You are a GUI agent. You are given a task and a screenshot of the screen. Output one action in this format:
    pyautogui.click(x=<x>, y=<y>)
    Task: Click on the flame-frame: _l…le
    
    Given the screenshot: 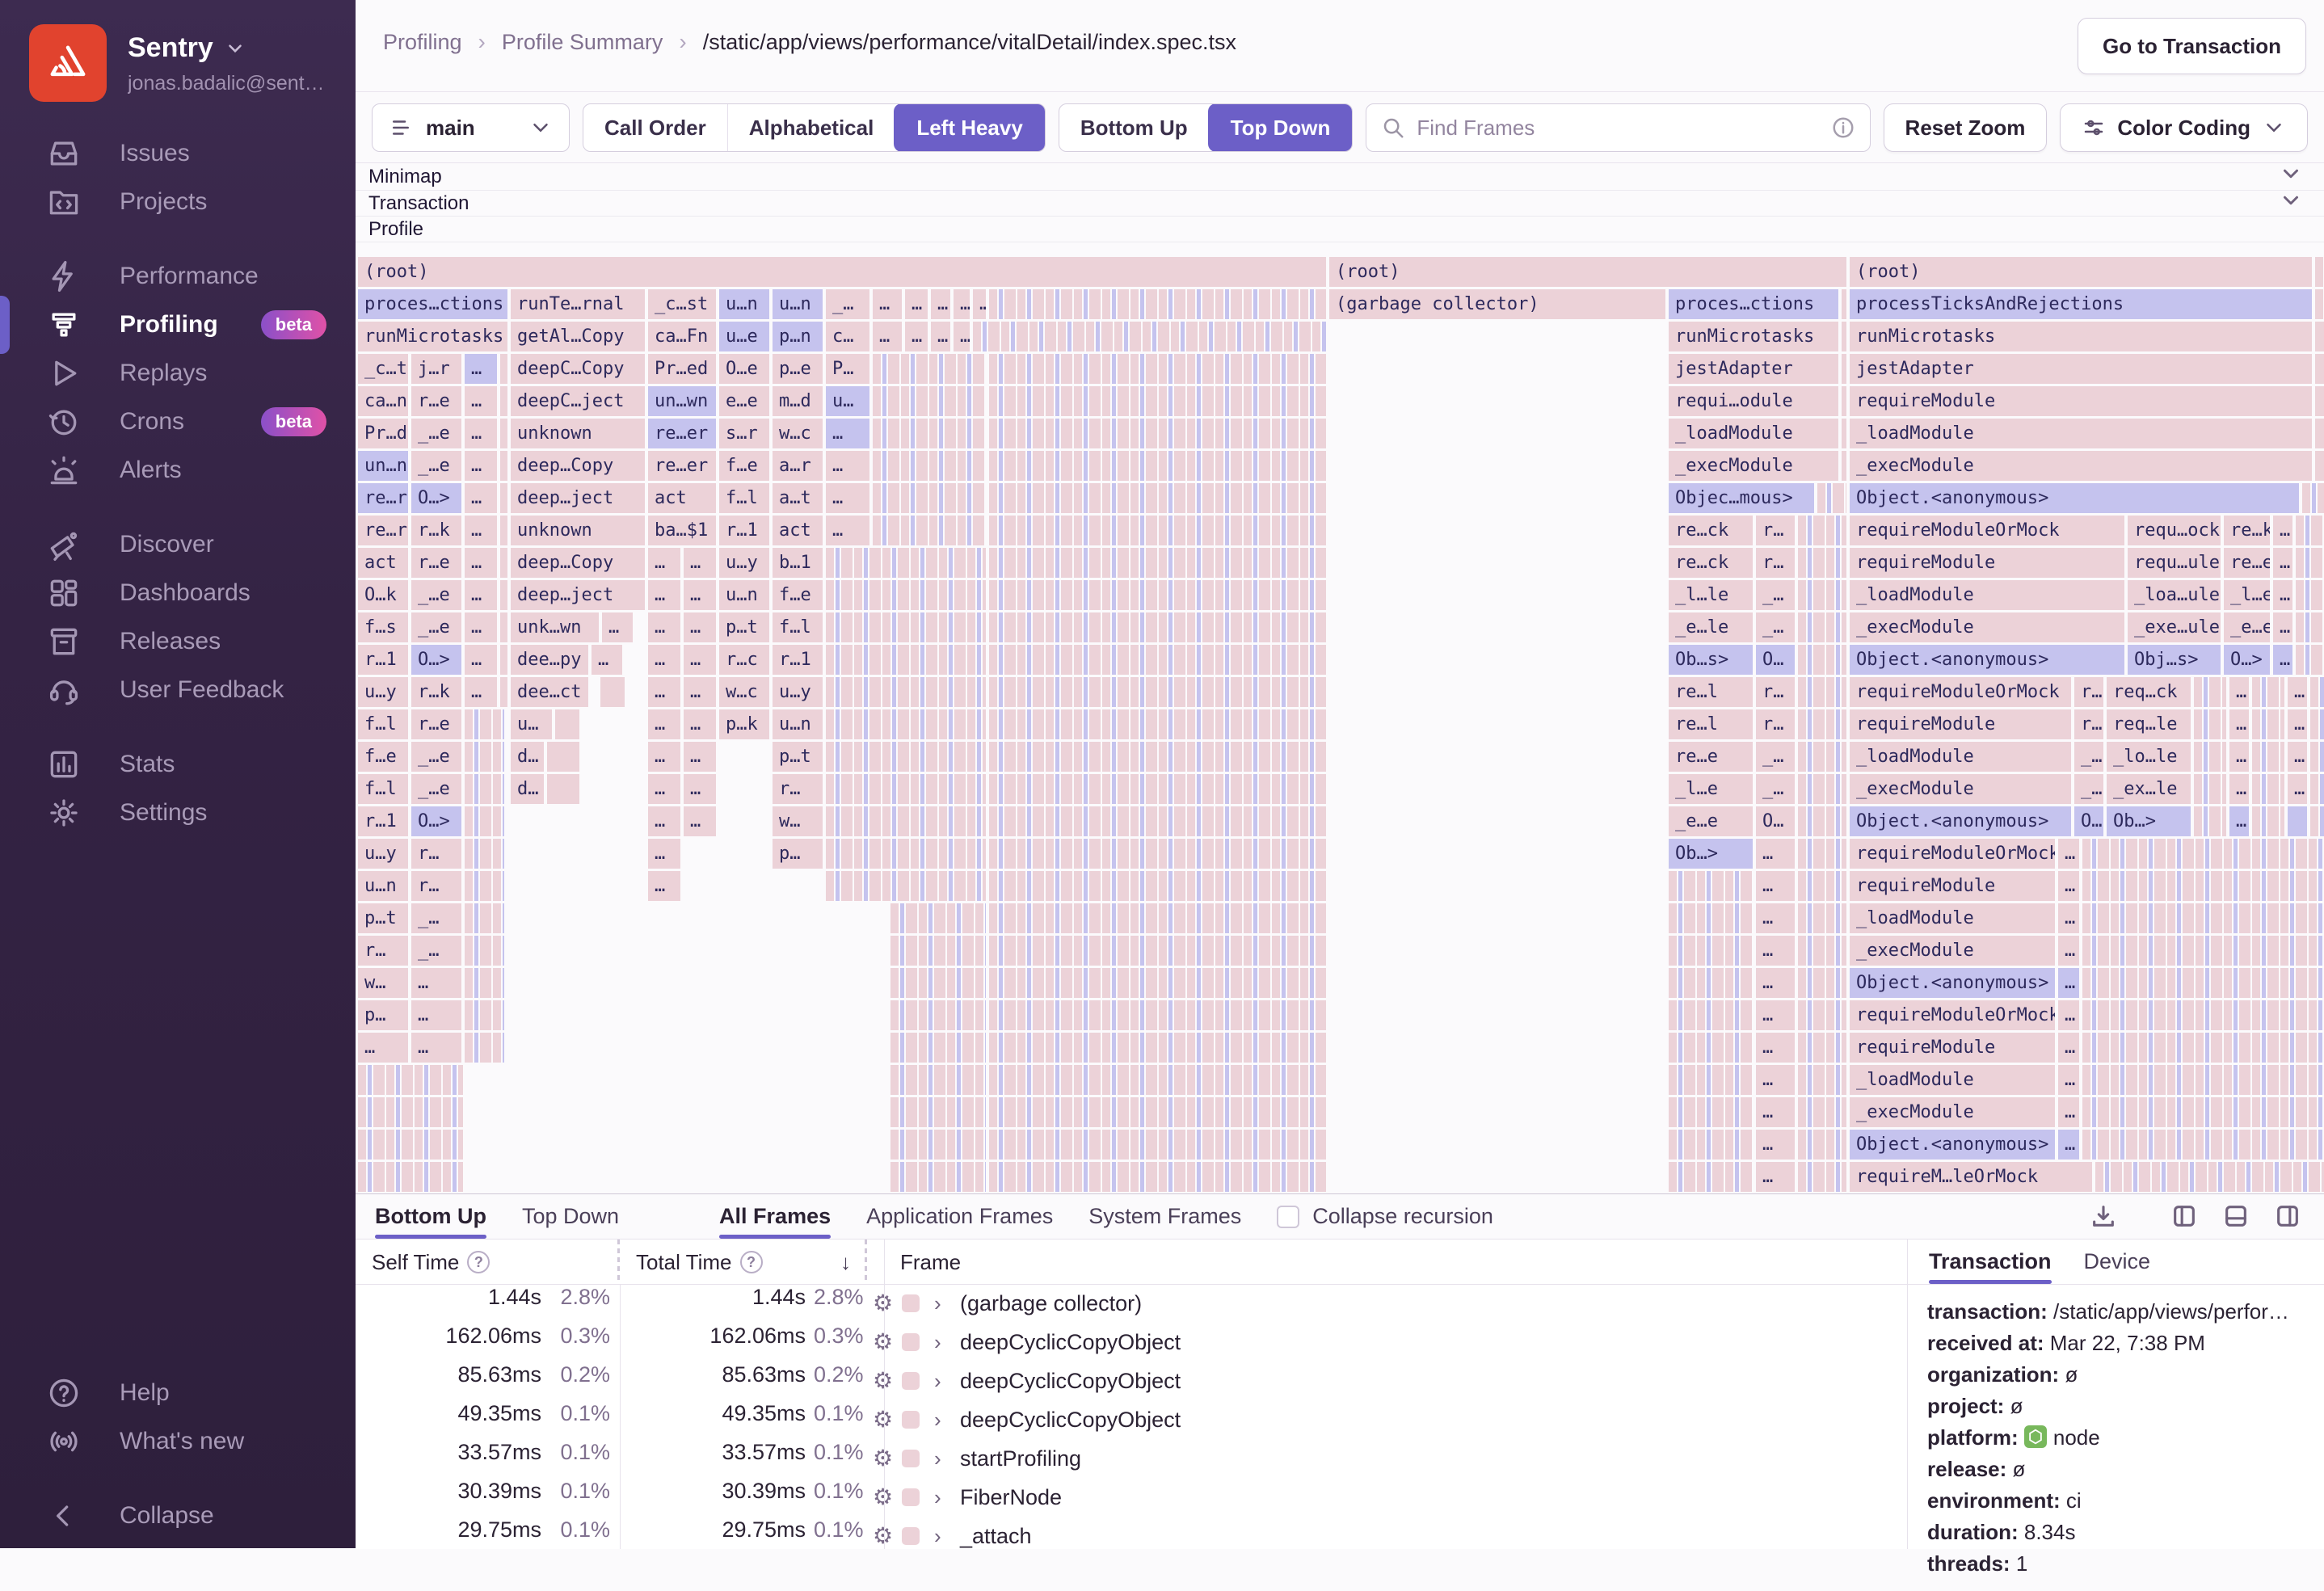 What is the action you would take?
    pyautogui.click(x=1711, y=595)
    